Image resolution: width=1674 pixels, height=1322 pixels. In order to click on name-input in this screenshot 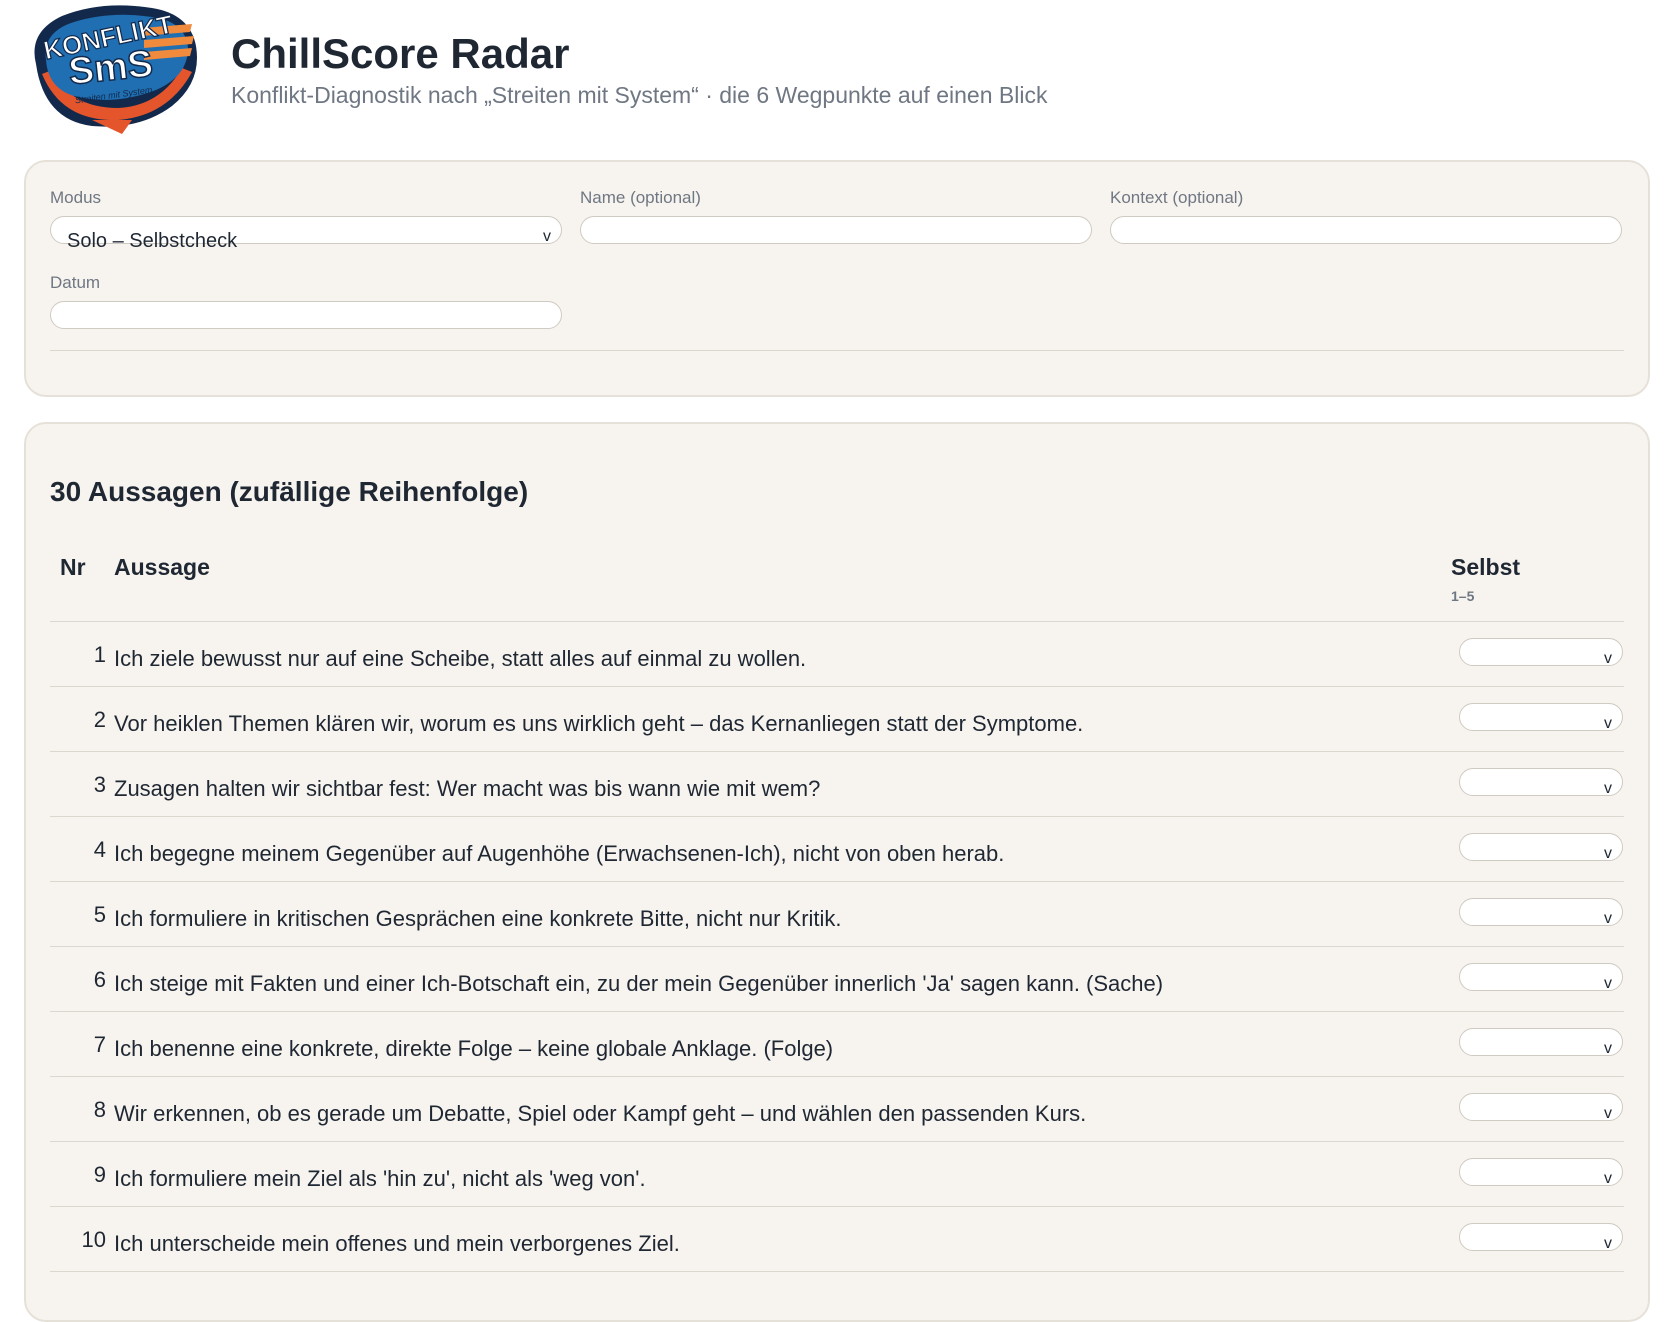, I will do `click(836, 230)`.